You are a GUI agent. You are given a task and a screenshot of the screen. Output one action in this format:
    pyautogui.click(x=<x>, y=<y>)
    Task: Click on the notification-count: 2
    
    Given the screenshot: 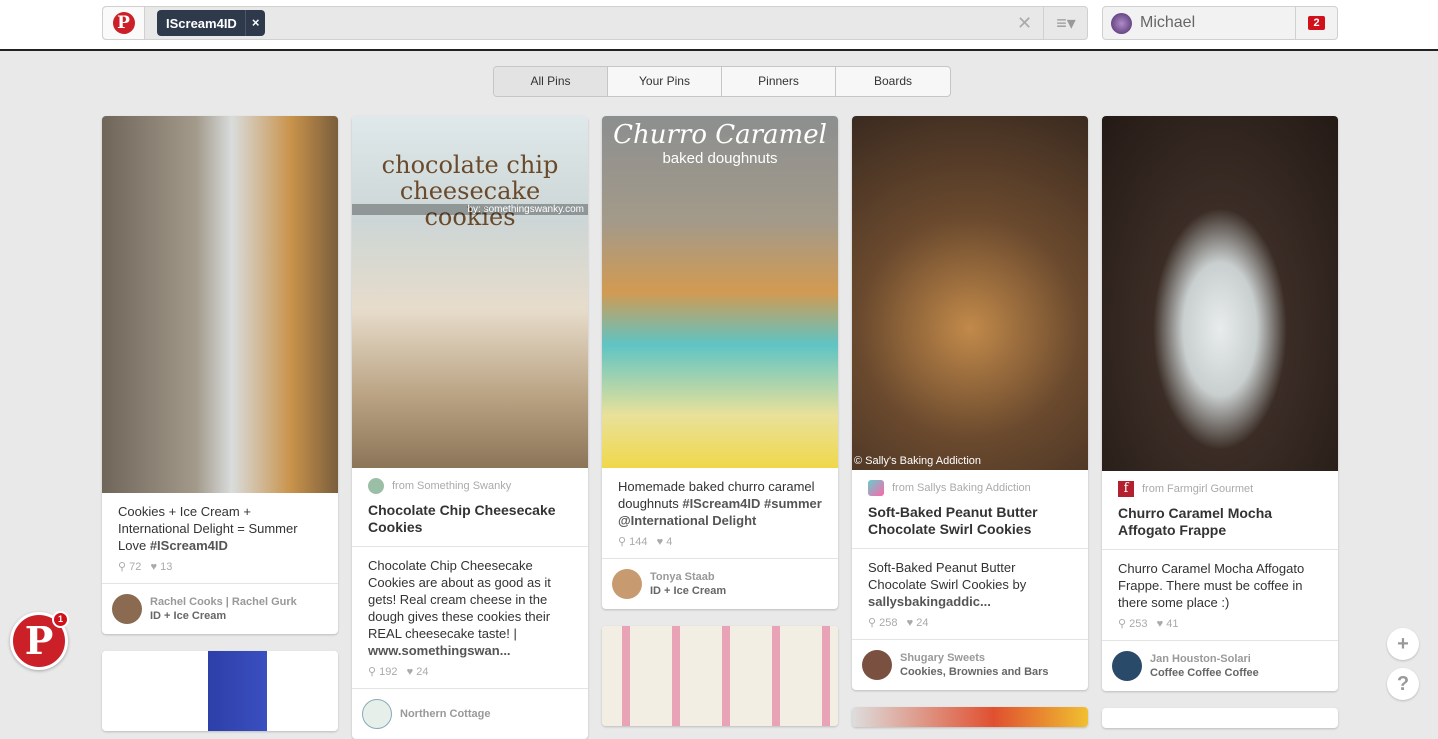 What is the action you would take?
    pyautogui.click(x=1316, y=23)
    